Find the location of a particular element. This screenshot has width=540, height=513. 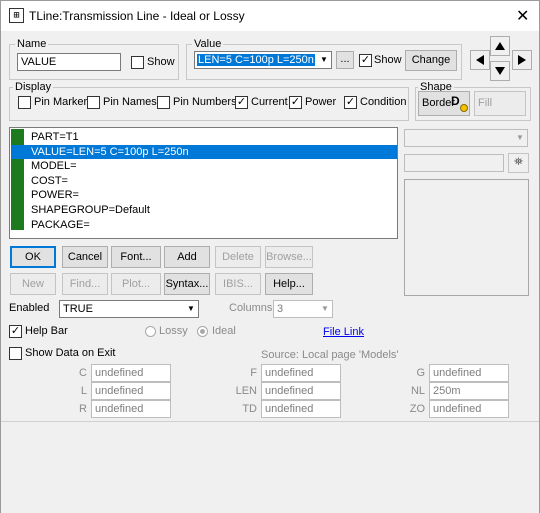

source-text: Source: Local page 'Models' is located at coordinates (330, 355).